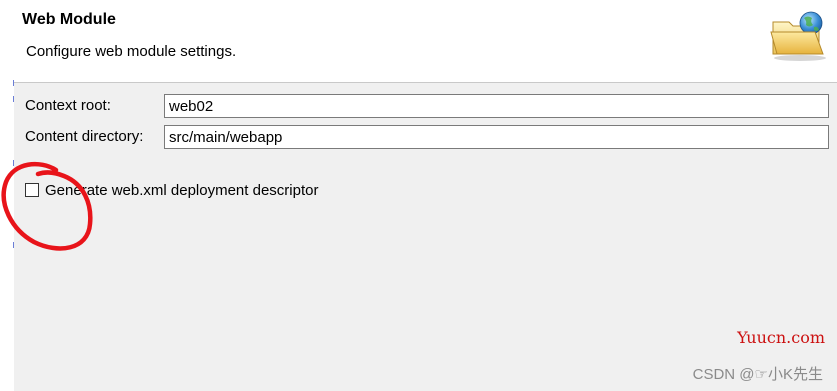  I want to click on content-directory-row: Content directory:, so click(425, 138).